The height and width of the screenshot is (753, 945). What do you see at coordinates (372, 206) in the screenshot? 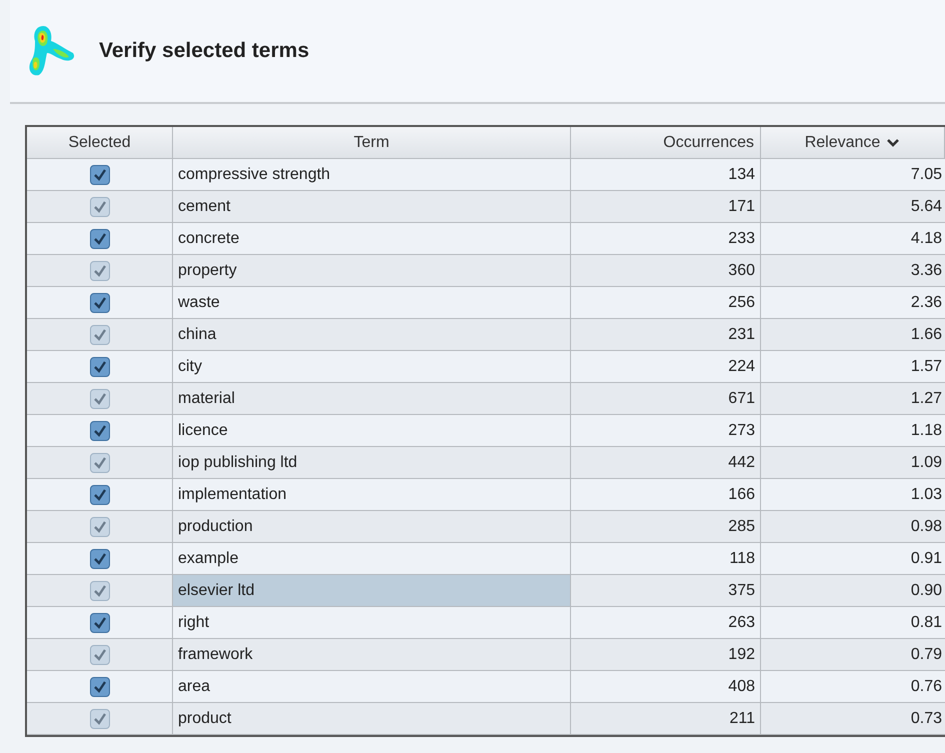
I see `term-cell: cement` at bounding box center [372, 206].